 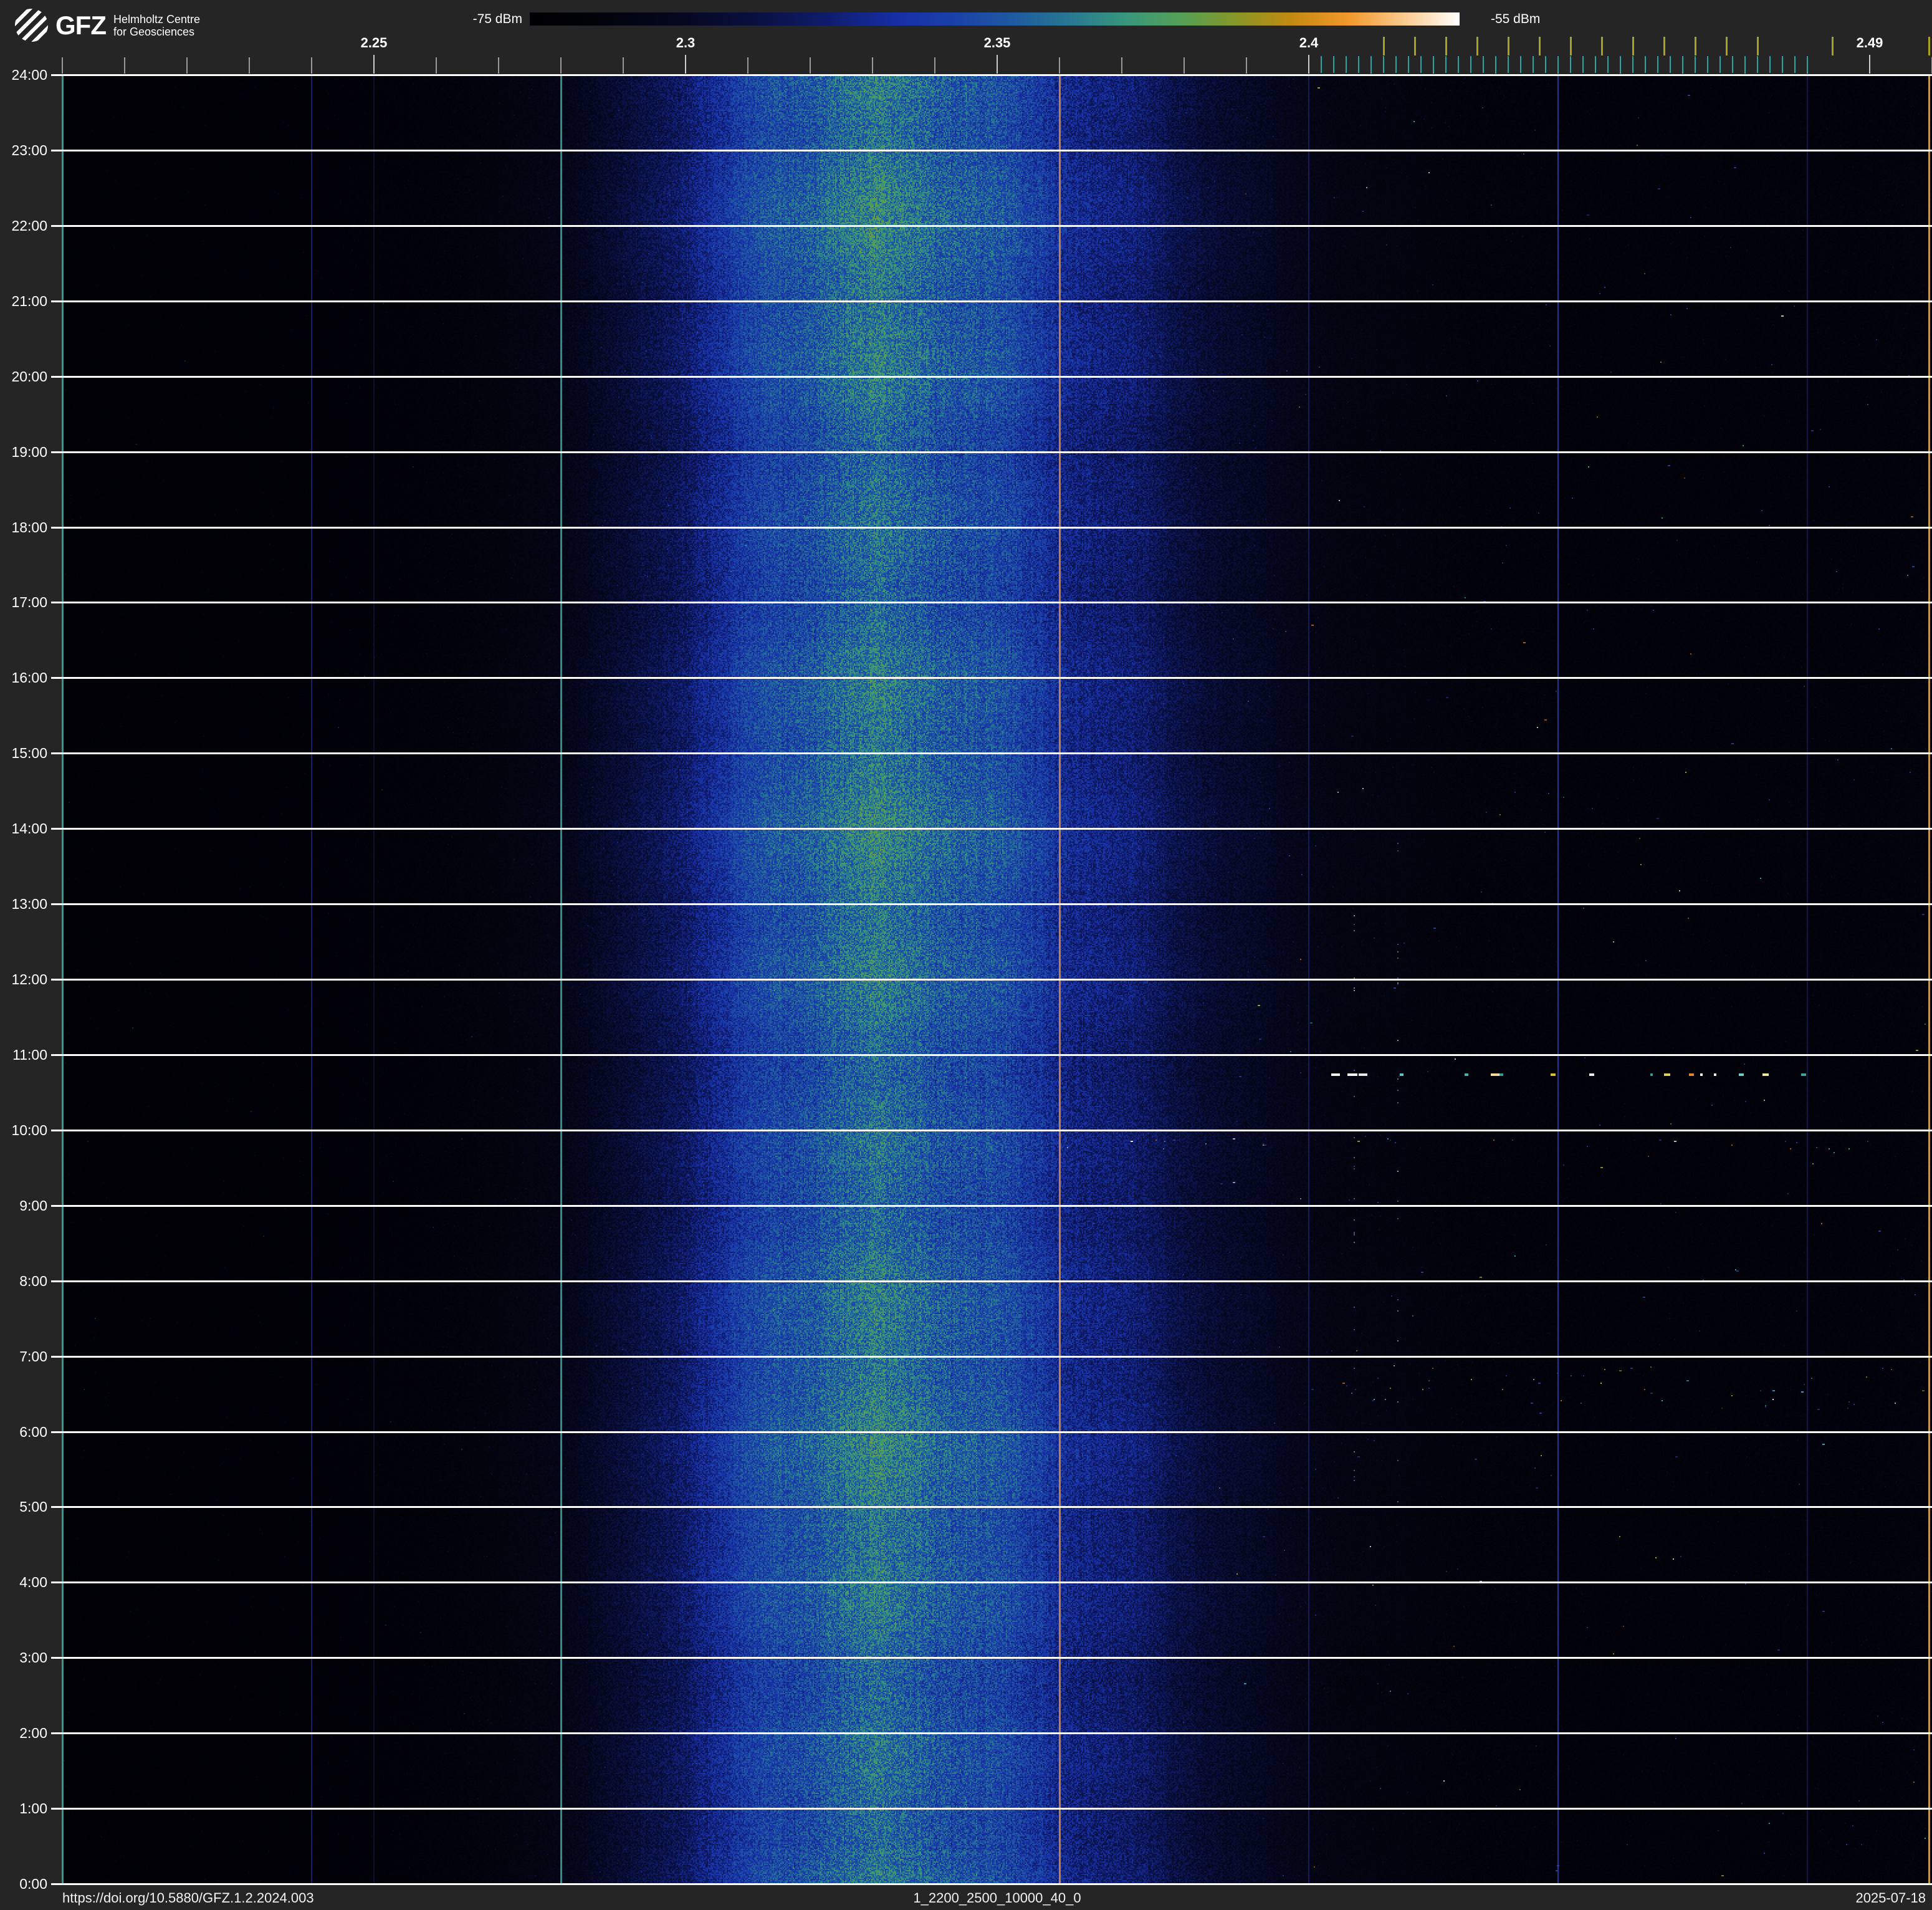 What do you see at coordinates (997, 42) in the screenshot?
I see `freq-tick-label: 2.35` at bounding box center [997, 42].